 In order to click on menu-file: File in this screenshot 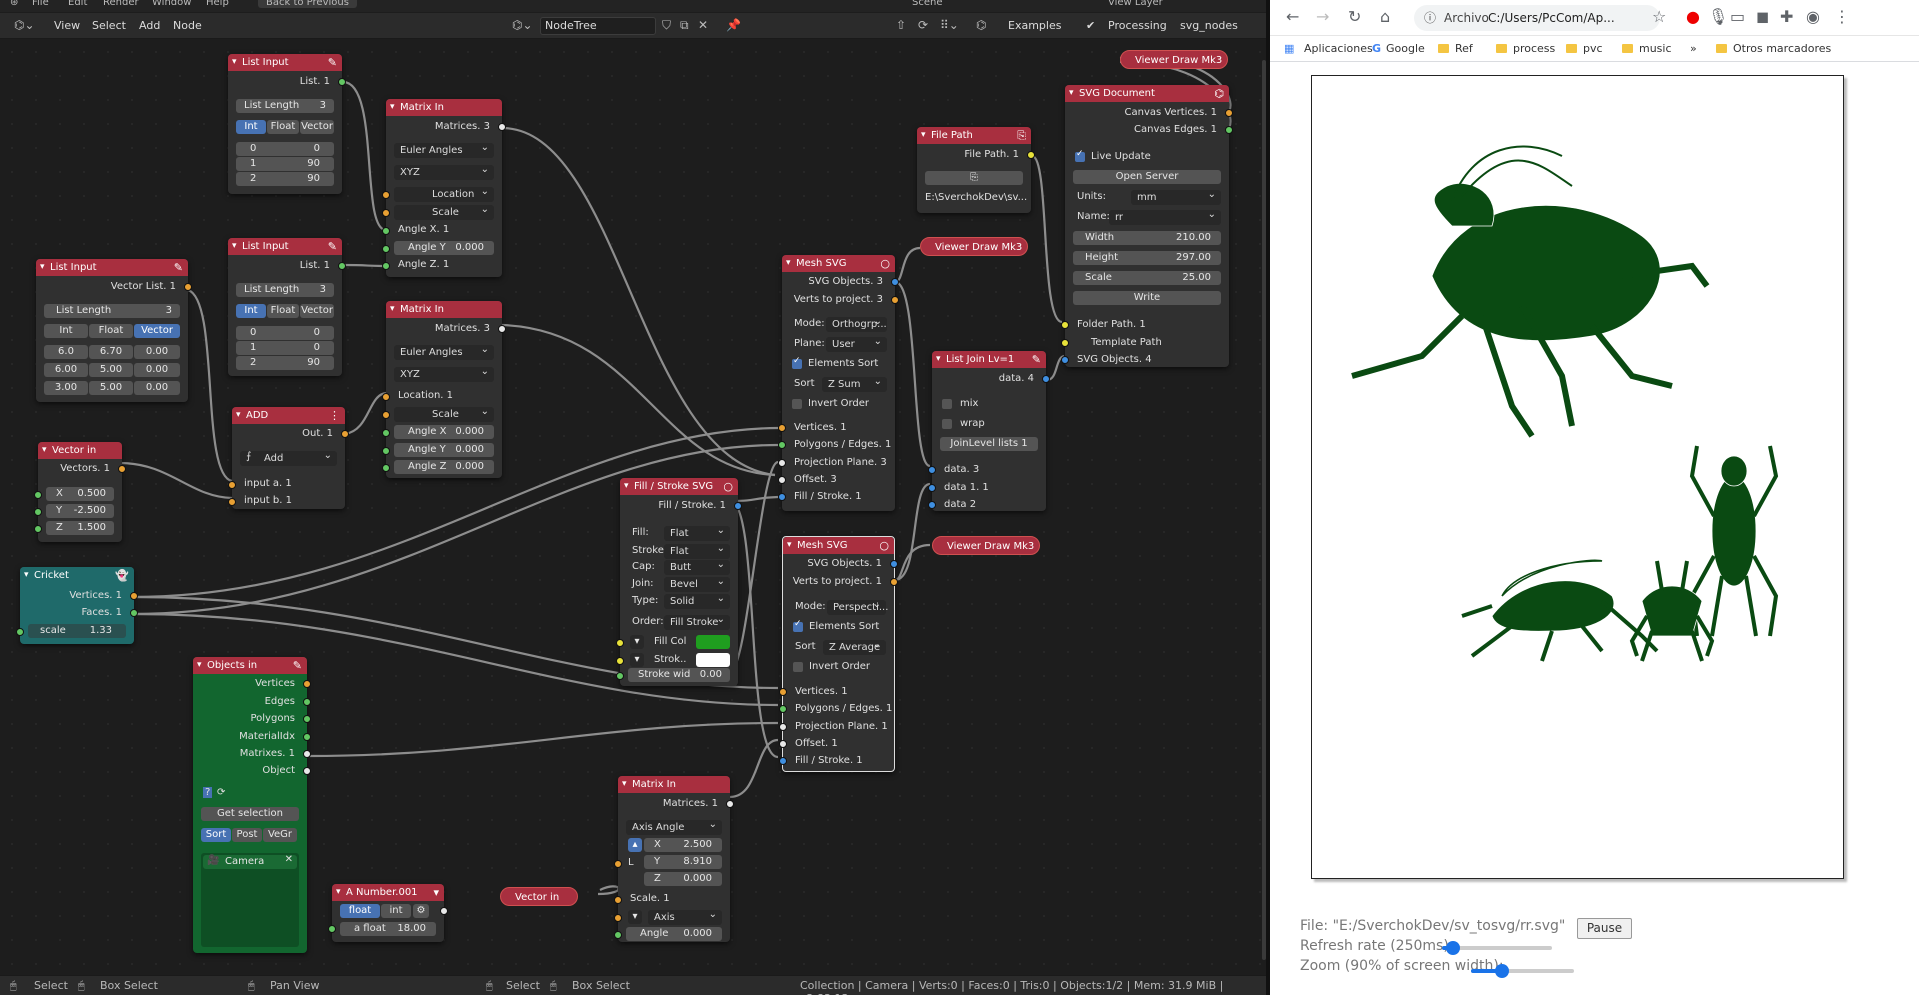, I will do `click(40, 4)`.